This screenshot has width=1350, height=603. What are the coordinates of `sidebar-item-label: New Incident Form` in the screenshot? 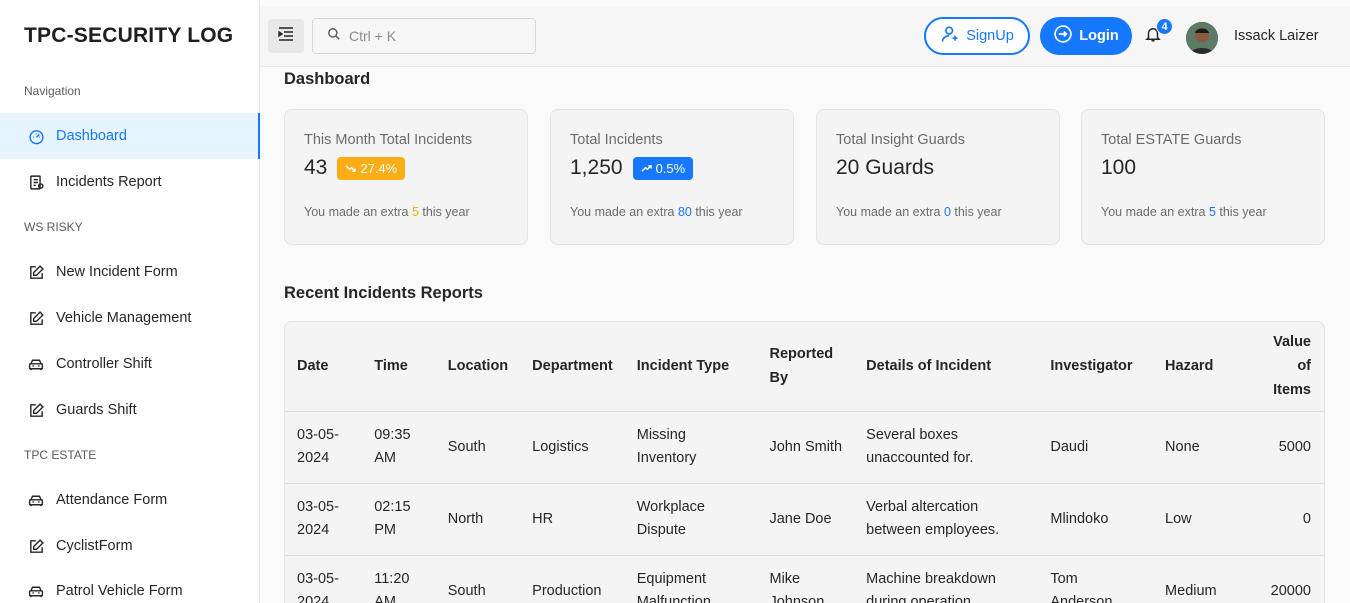 It's located at (117, 272).